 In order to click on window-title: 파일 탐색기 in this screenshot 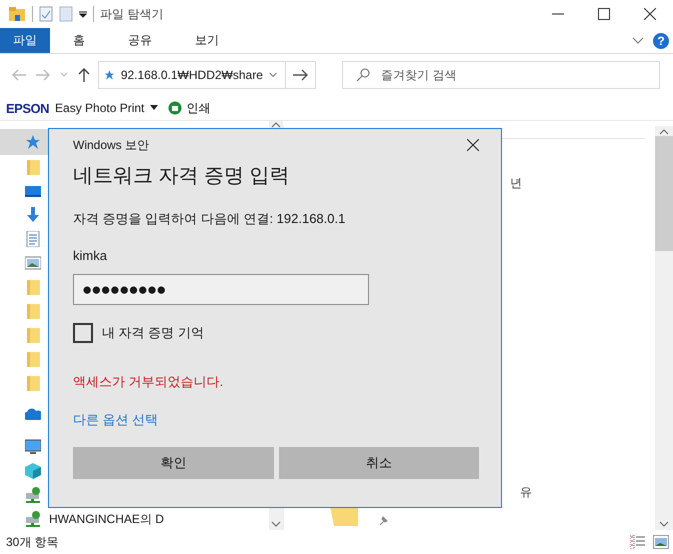, I will do `click(132, 14)`.